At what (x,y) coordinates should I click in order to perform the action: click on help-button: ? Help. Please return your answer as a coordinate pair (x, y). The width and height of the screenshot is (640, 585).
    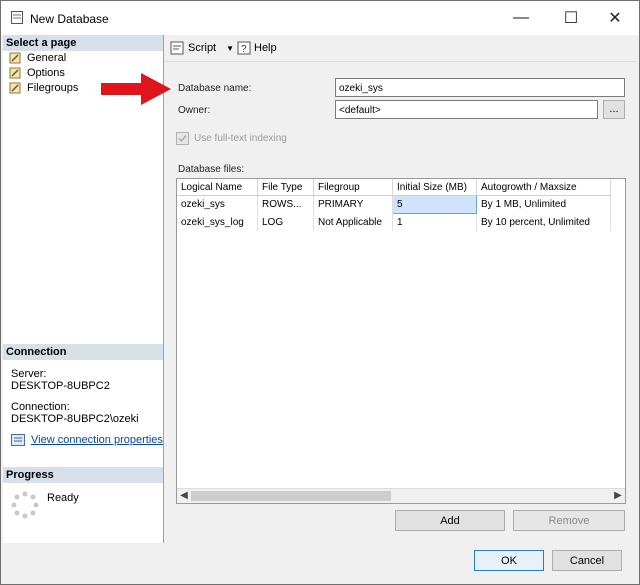
    Looking at the image, I should click on (257, 48).